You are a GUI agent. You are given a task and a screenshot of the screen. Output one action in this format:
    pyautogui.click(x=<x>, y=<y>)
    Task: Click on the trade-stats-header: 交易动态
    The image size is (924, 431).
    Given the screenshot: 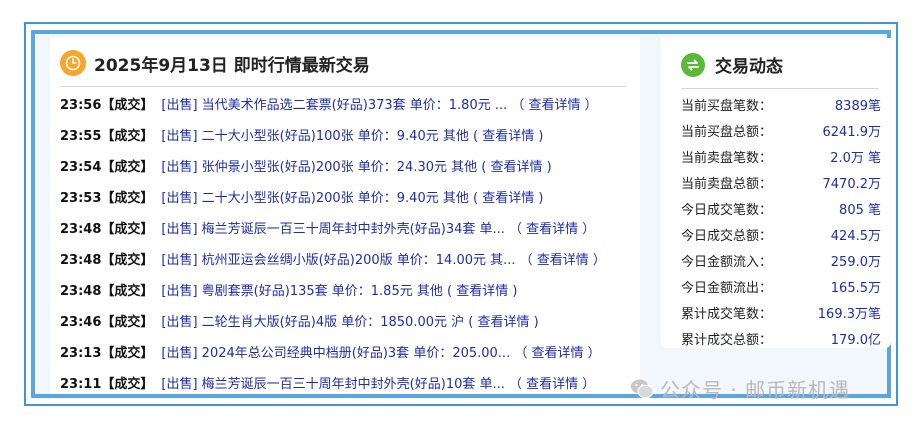 What is the action you would take?
    pyautogui.click(x=732, y=64)
    